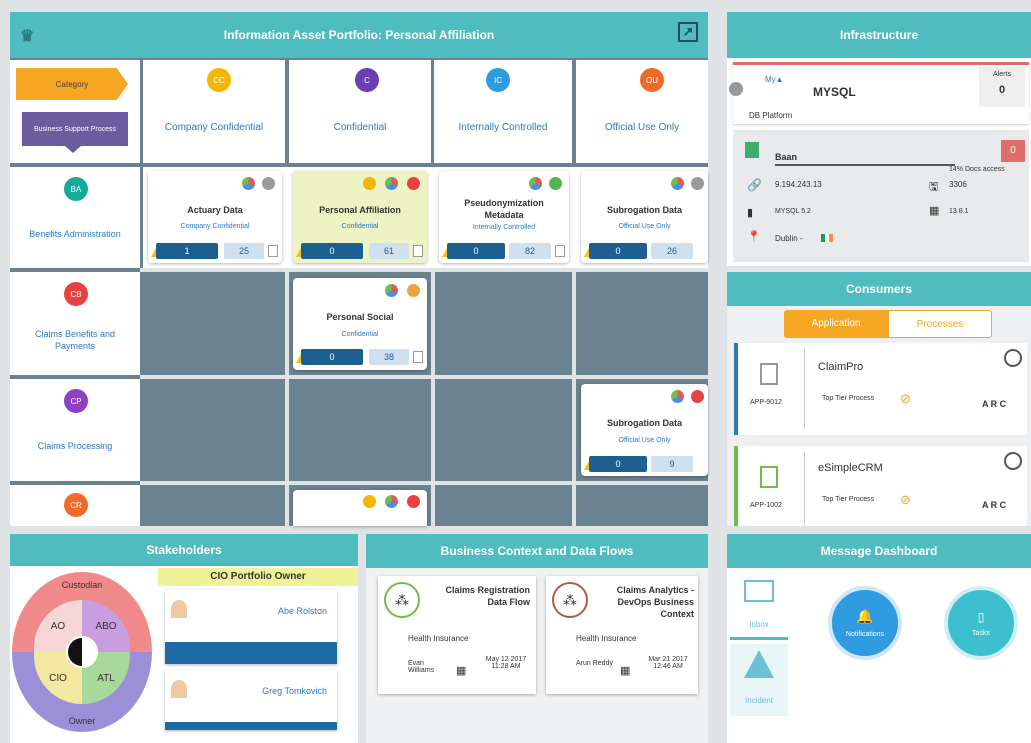 This screenshot has height=743, width=1031. Describe the element at coordinates (498, 80) in the screenshot. I see `ic-badge: IC` at that location.